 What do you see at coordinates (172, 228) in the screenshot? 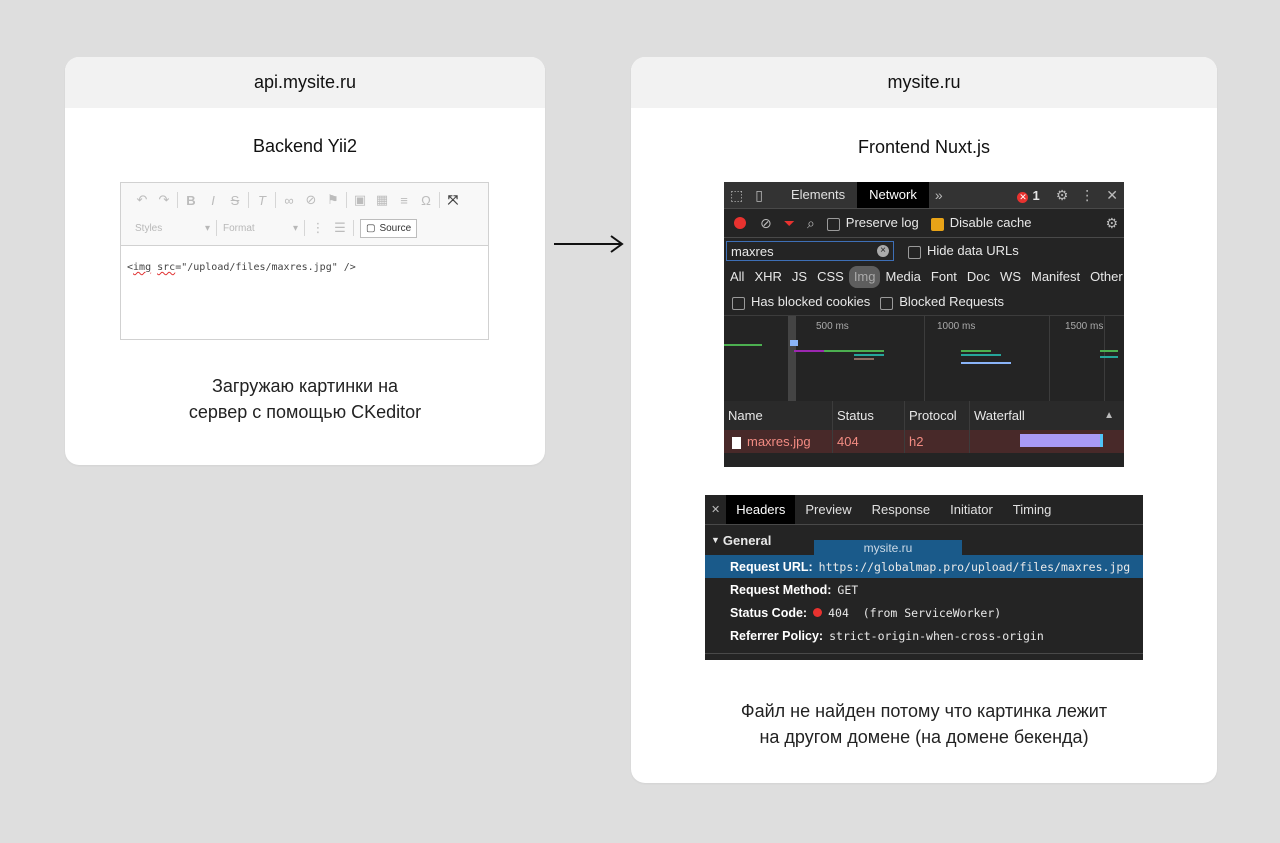
I see `styles-dropdown: Styles ▾` at bounding box center [172, 228].